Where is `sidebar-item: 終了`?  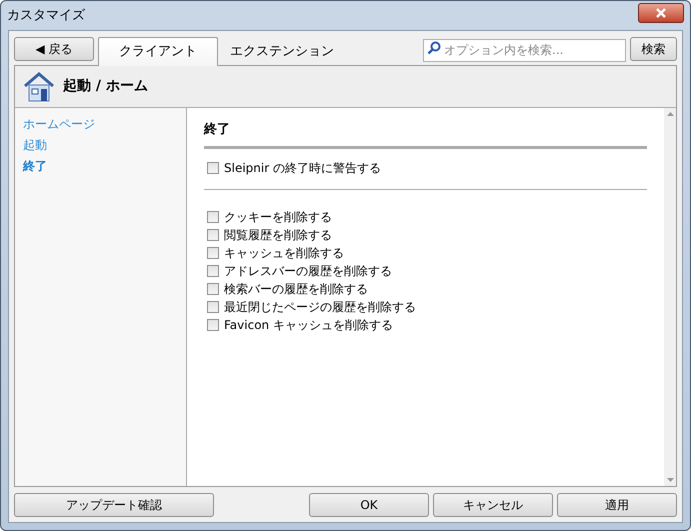 sidebar-item: 終了 is located at coordinates (35, 166).